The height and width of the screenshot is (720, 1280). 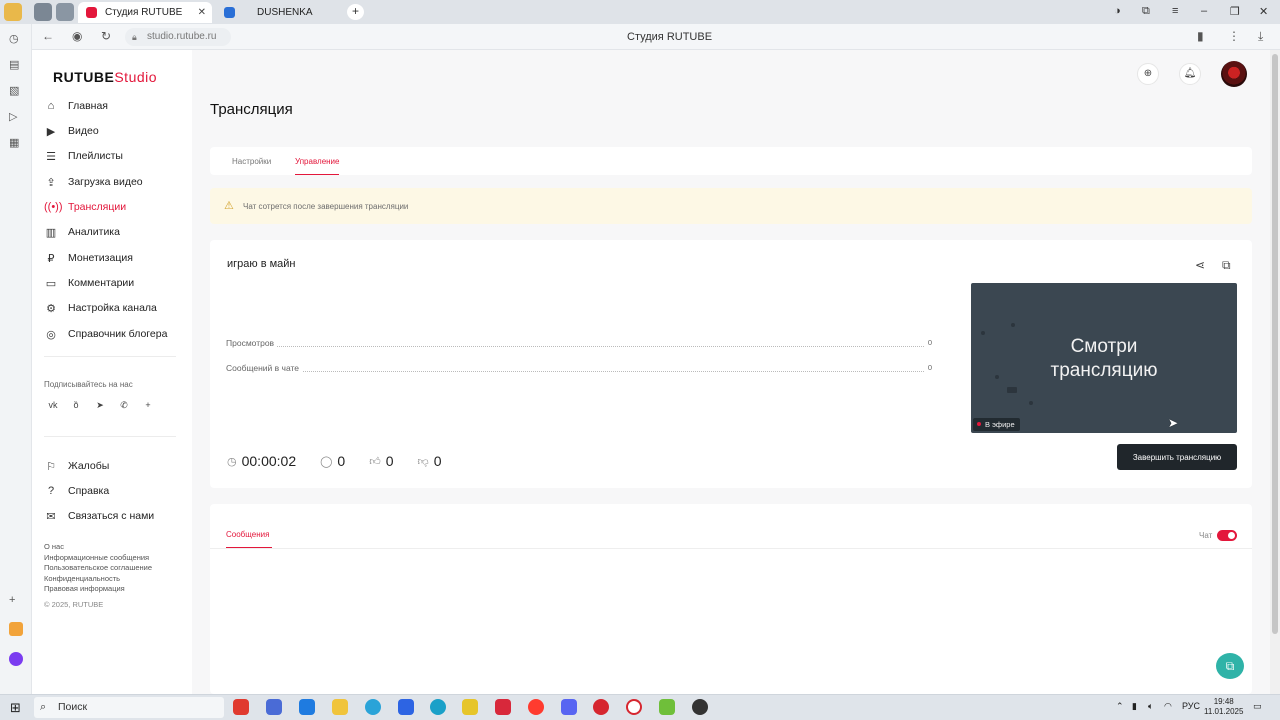 What do you see at coordinates (731, 548) in the screenshot?
I see `divider` at bounding box center [731, 548].